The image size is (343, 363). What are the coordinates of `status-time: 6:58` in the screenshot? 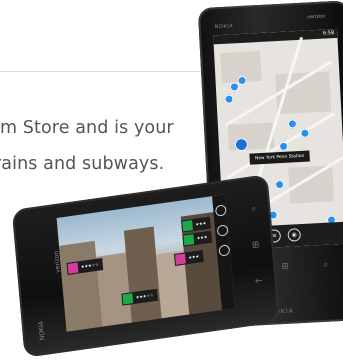 It's located at (328, 33).